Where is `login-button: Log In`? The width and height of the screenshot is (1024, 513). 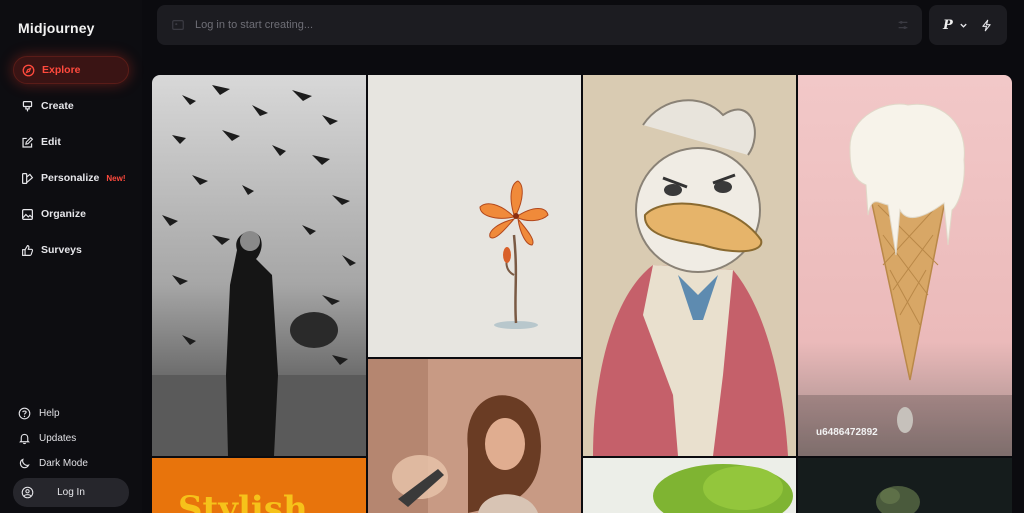 login-button: Log In is located at coordinates (71, 492).